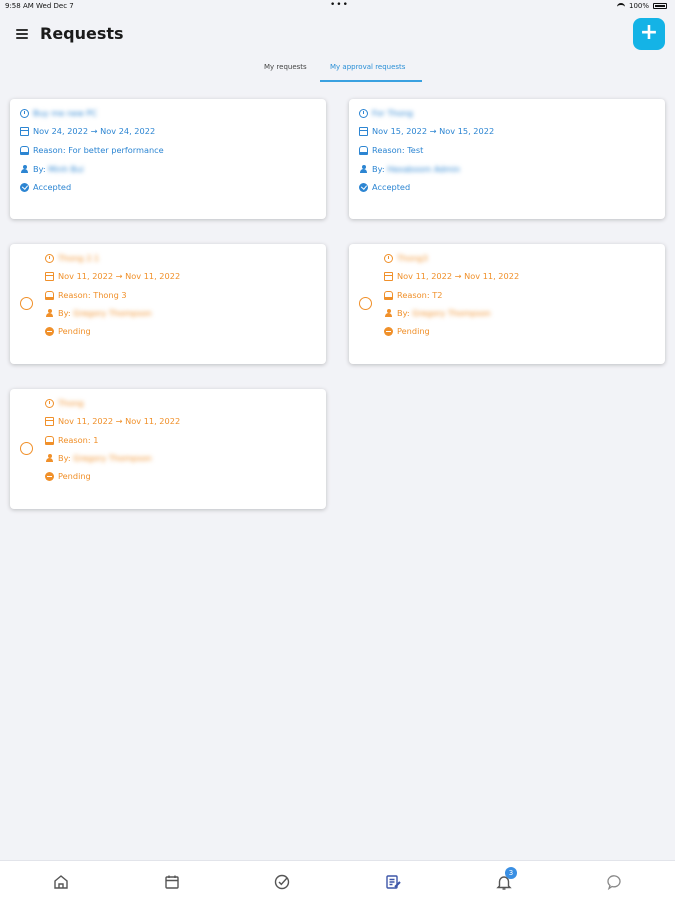  I want to click on request-reason: Reason: 1, so click(78, 440).